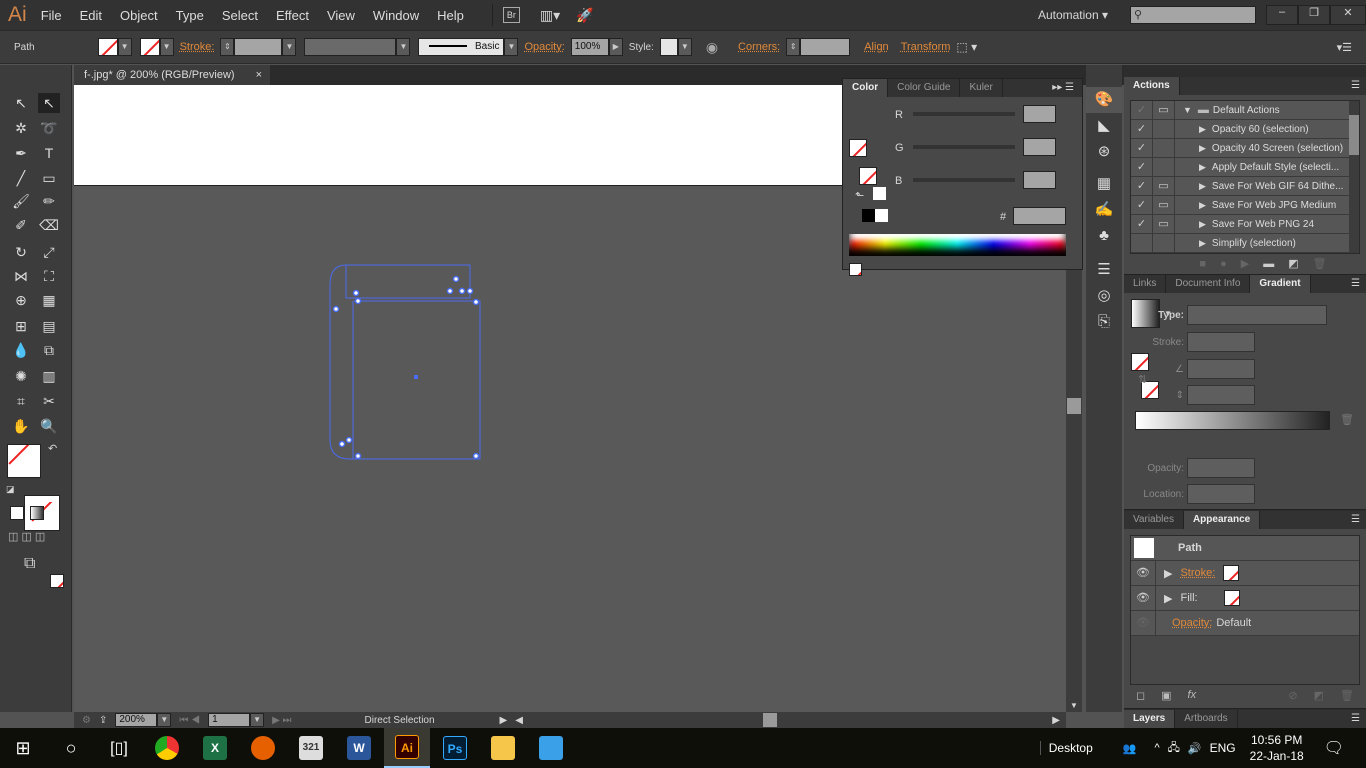 The image size is (1366, 768). Describe the element at coordinates (793, 47) in the screenshot. I see `corners-stepper: ⇕` at that location.